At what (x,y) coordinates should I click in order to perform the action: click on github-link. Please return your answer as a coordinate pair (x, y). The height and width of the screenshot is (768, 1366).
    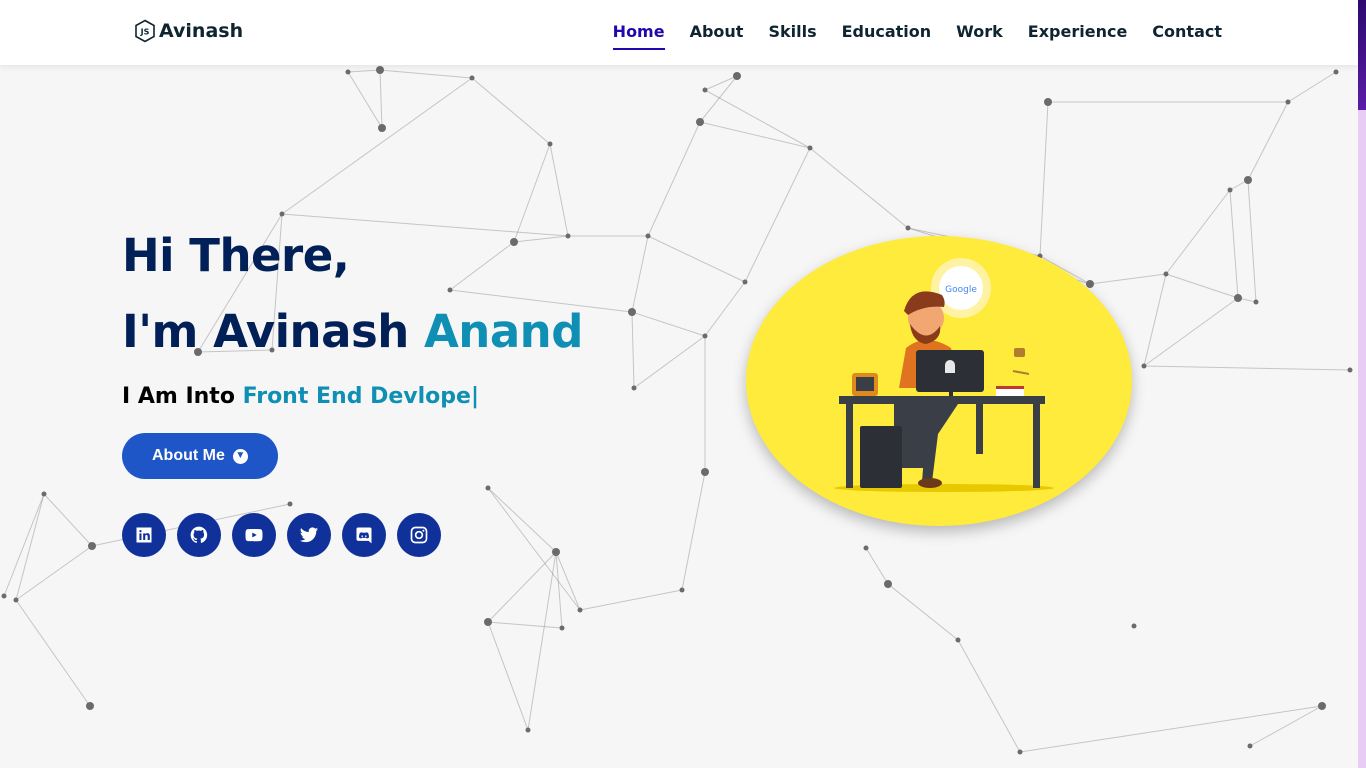
    Looking at the image, I should click on (199, 535).